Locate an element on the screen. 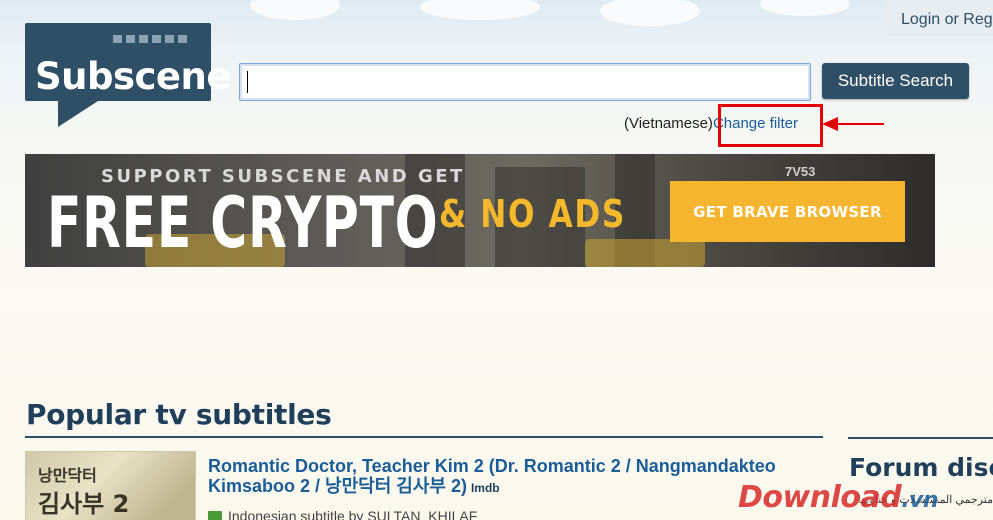  site-logo: Subscene is located at coordinates (128, 62).